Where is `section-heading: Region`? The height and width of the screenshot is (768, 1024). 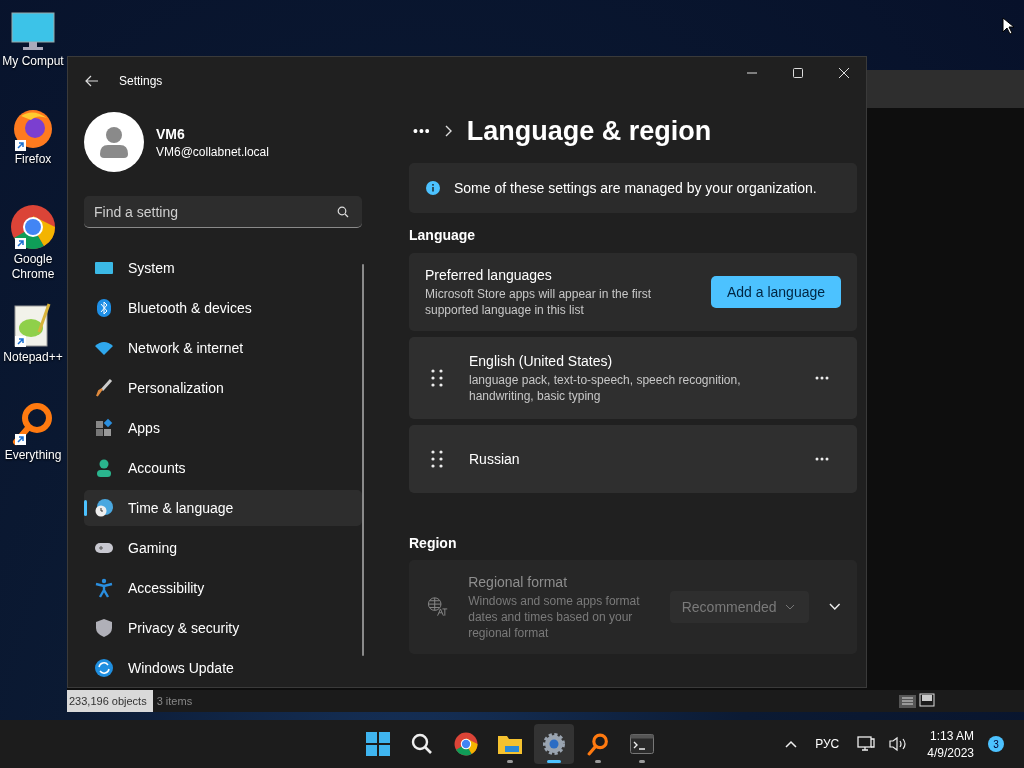 section-heading: Region is located at coordinates (433, 543).